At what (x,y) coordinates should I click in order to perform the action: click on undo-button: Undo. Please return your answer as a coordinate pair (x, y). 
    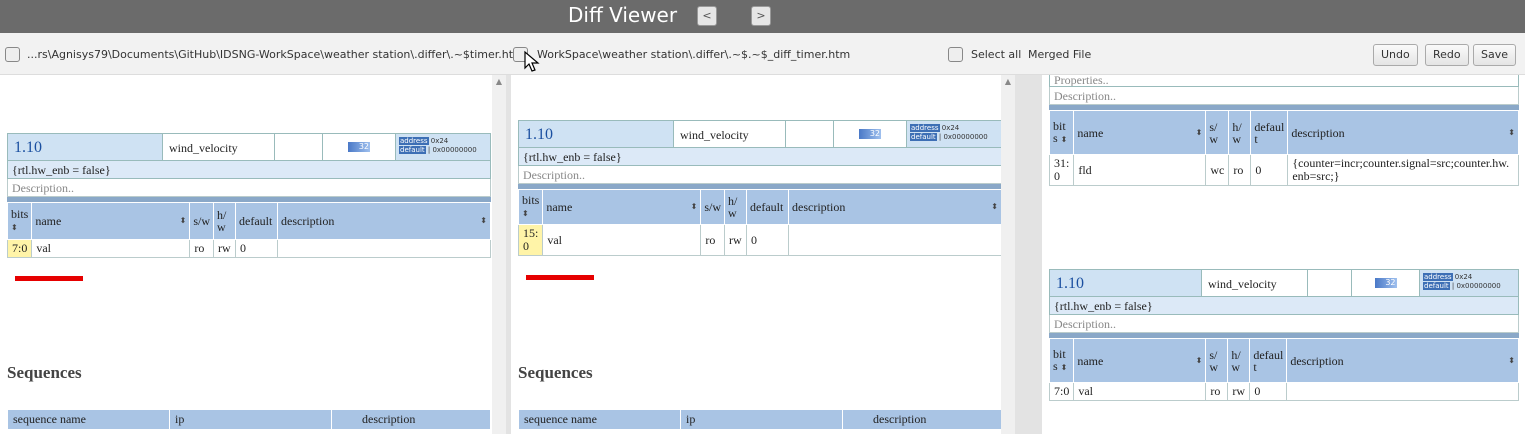
    Looking at the image, I should click on (1395, 55).